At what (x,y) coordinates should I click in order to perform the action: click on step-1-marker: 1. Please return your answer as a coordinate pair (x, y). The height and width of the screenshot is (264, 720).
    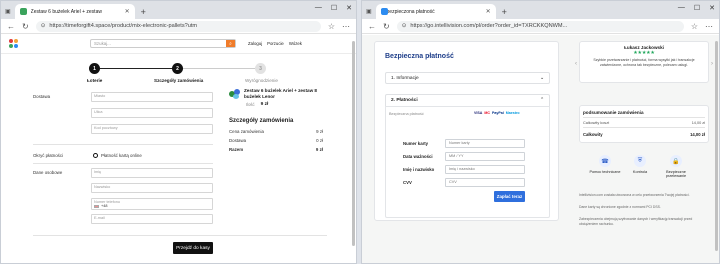
    Looking at the image, I should click on (94, 68).